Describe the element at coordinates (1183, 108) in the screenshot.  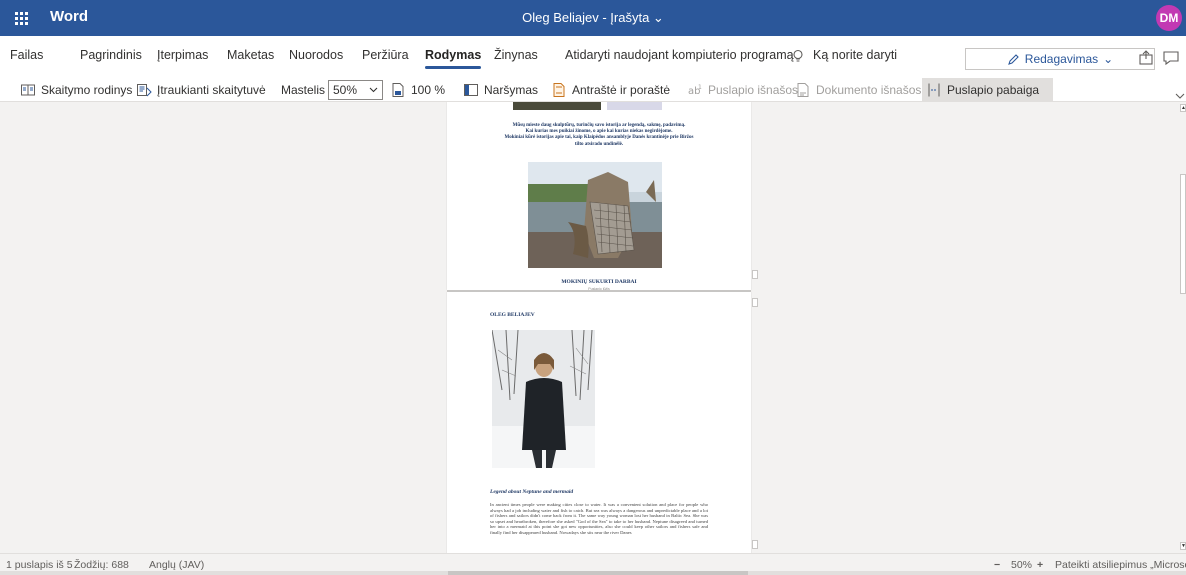
I see `scroll-up-icon: ▲` at that location.